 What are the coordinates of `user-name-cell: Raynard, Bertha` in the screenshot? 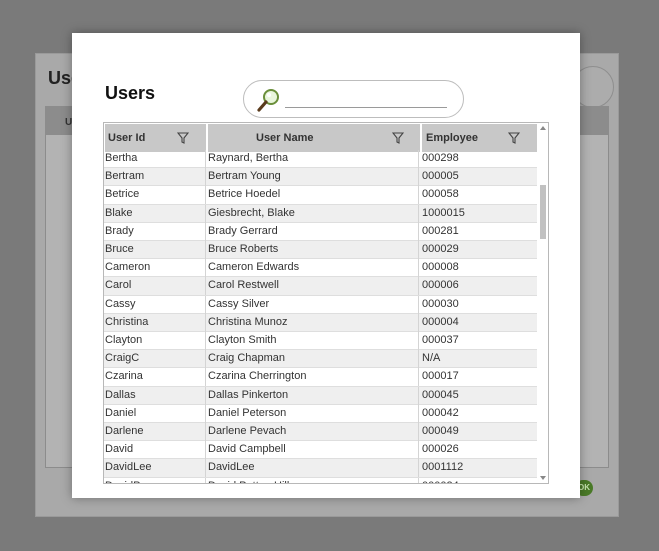 It's located at (313, 159).